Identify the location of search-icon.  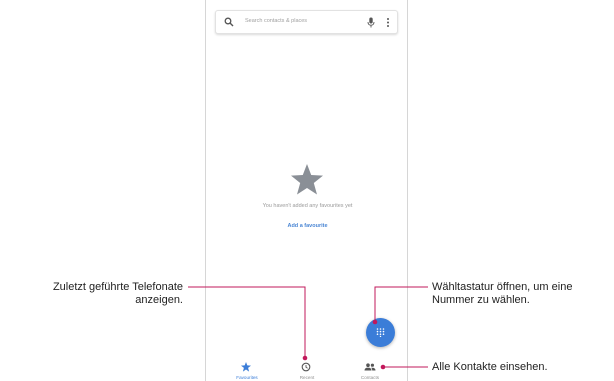
(229, 22).